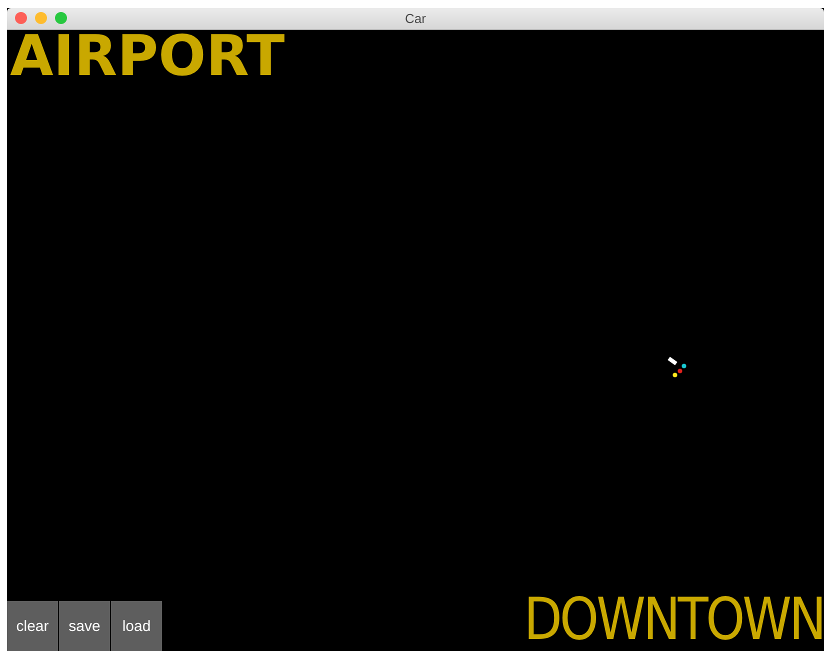  Describe the element at coordinates (674, 619) in the screenshot. I see `handwritten-label: DOWNTOWN` at that location.